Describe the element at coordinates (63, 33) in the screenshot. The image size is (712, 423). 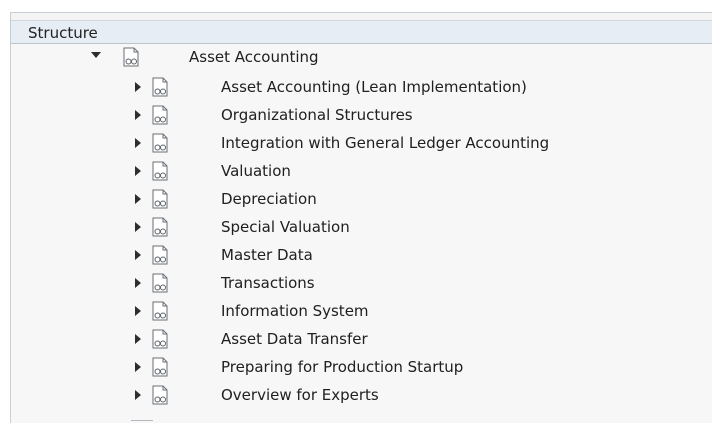
I see `structure-header-title: Structure` at that location.